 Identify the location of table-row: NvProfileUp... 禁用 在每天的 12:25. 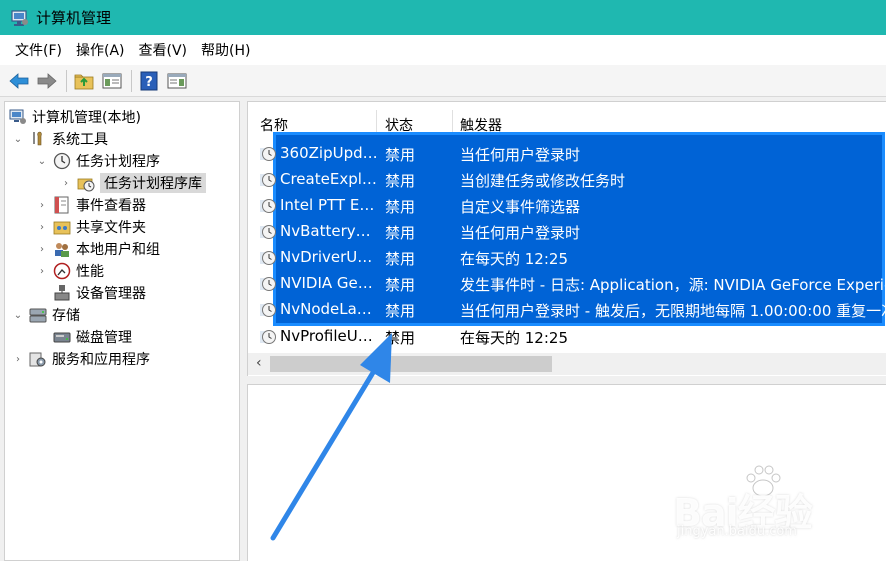
(567, 337).